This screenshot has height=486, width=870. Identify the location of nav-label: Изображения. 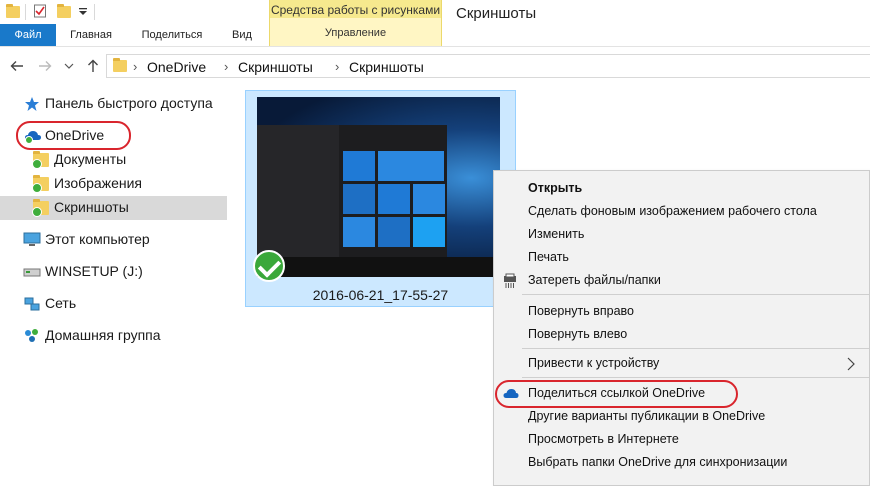
(98, 183).